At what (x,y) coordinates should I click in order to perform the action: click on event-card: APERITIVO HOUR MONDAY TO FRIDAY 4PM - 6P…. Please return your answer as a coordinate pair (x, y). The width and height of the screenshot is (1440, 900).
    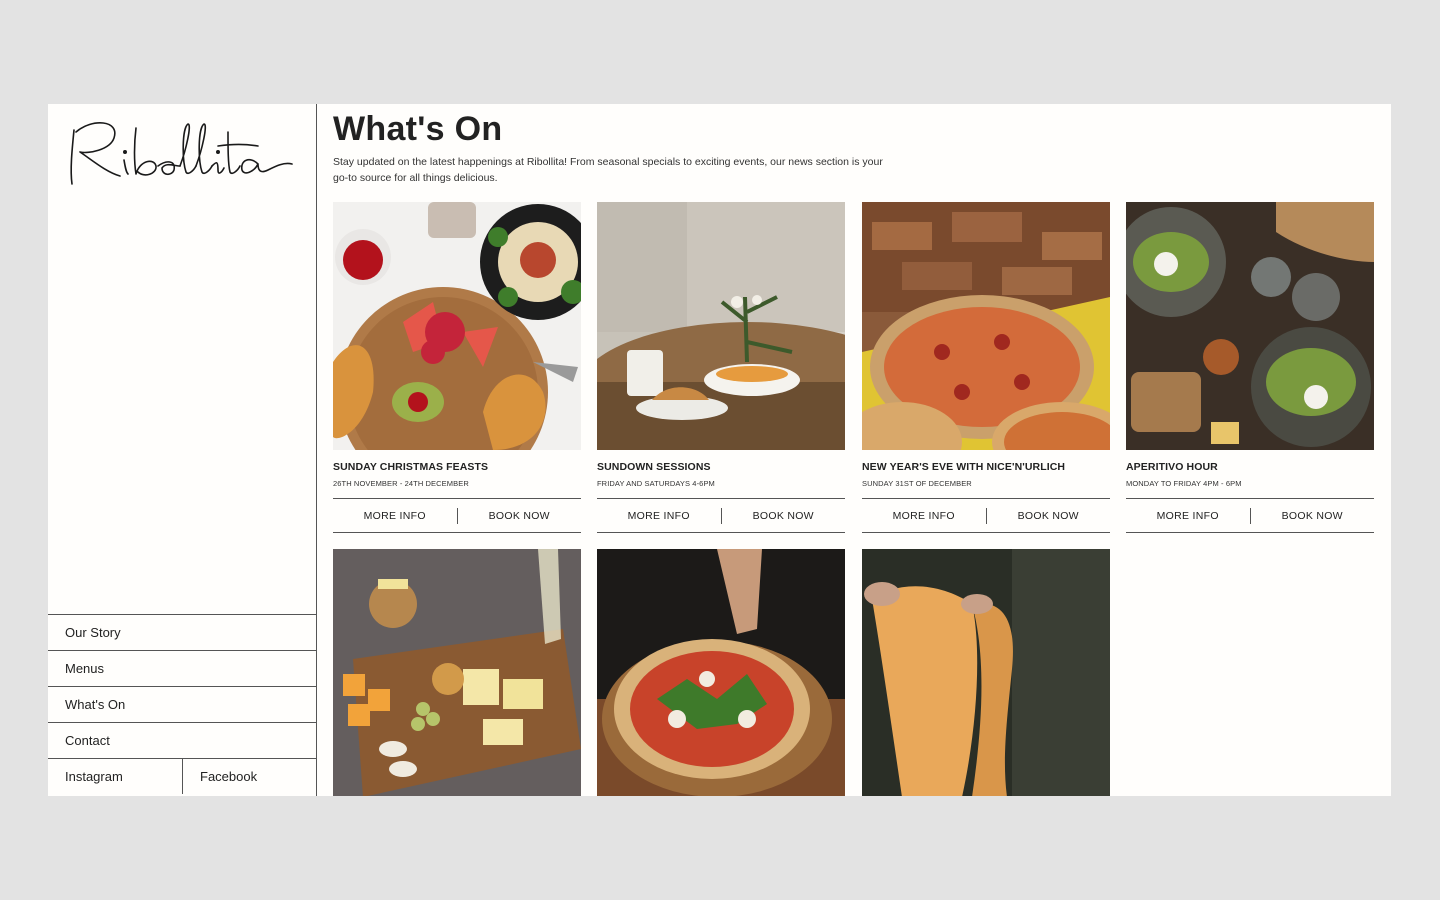
    Looking at the image, I should click on (1250, 367).